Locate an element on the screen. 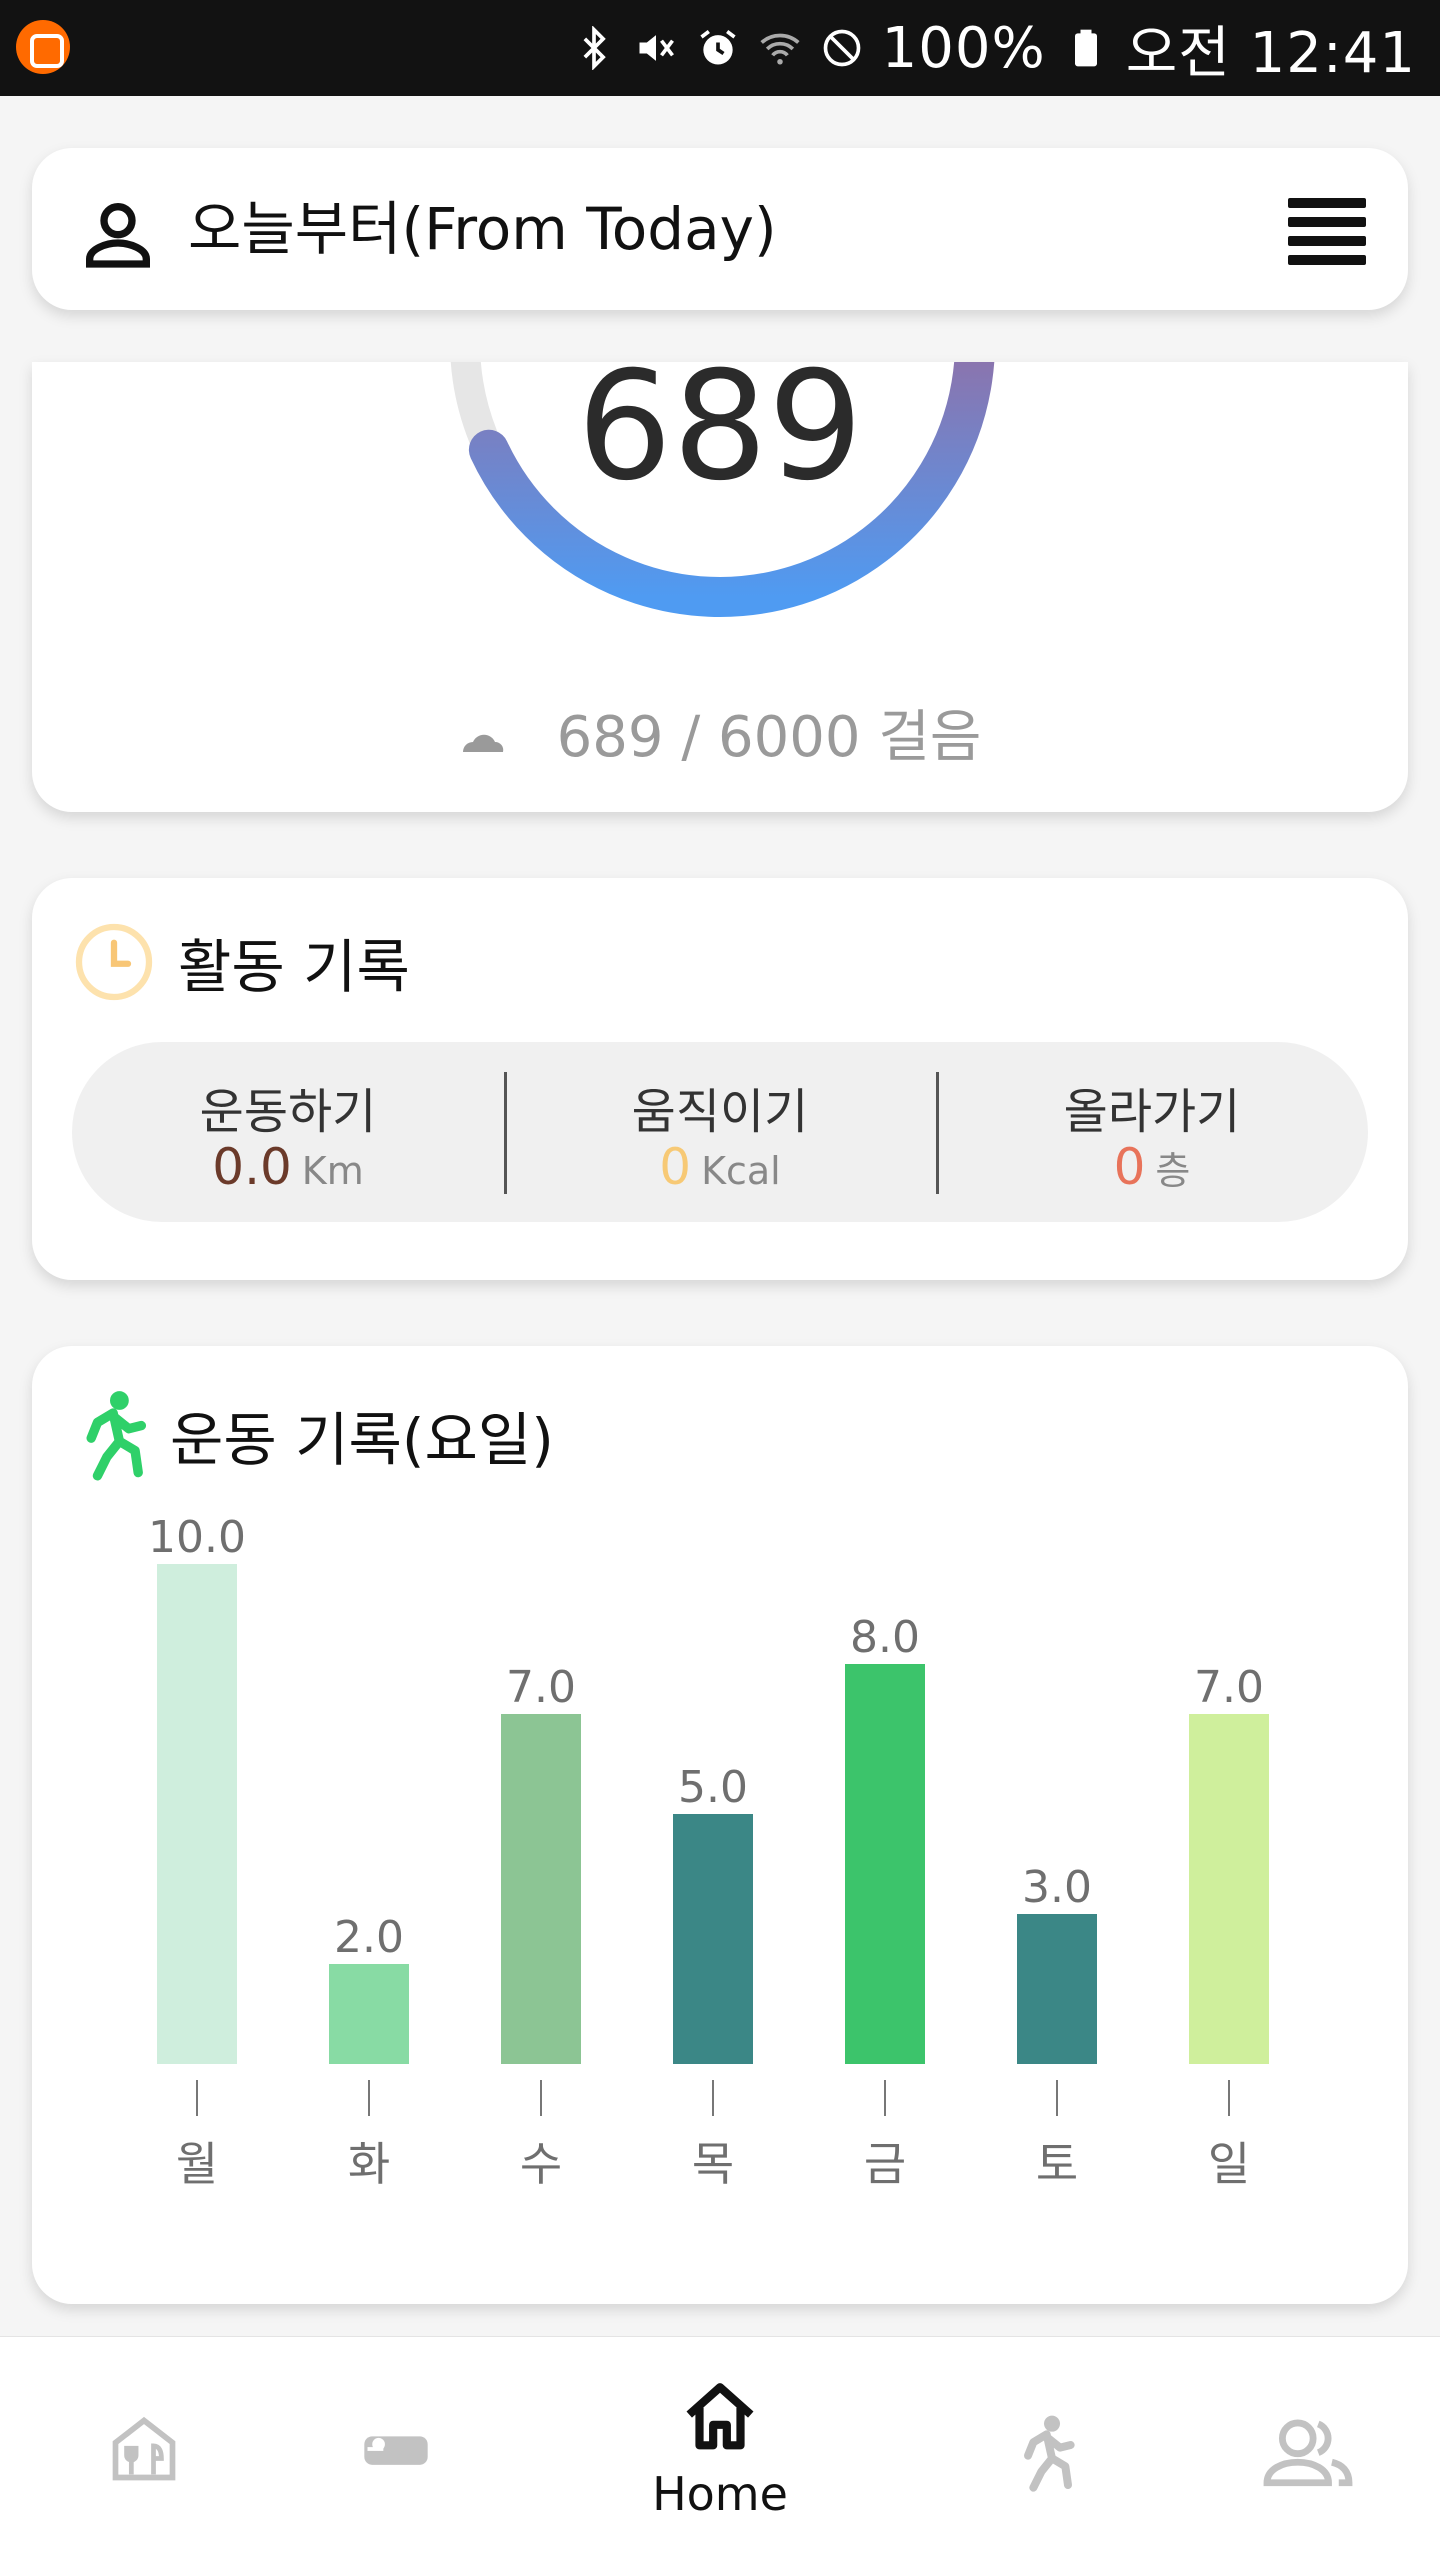  profile-icon is located at coordinates (118, 234).